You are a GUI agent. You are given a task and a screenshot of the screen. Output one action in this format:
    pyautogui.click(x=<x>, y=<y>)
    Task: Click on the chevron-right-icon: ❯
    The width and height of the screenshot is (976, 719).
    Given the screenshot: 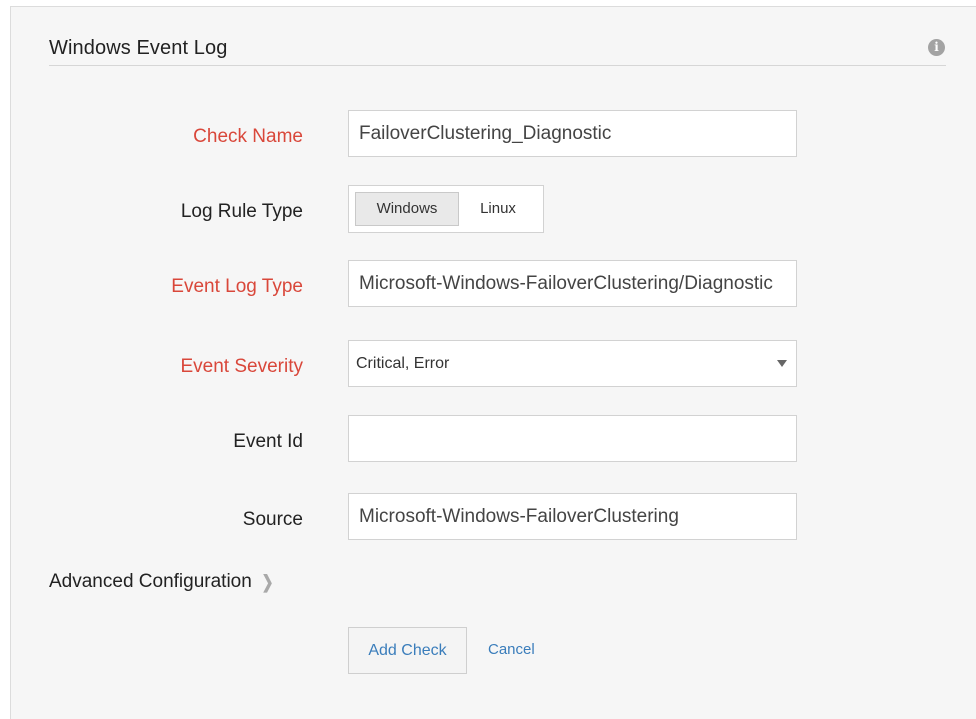 What is the action you would take?
    pyautogui.click(x=267, y=581)
    